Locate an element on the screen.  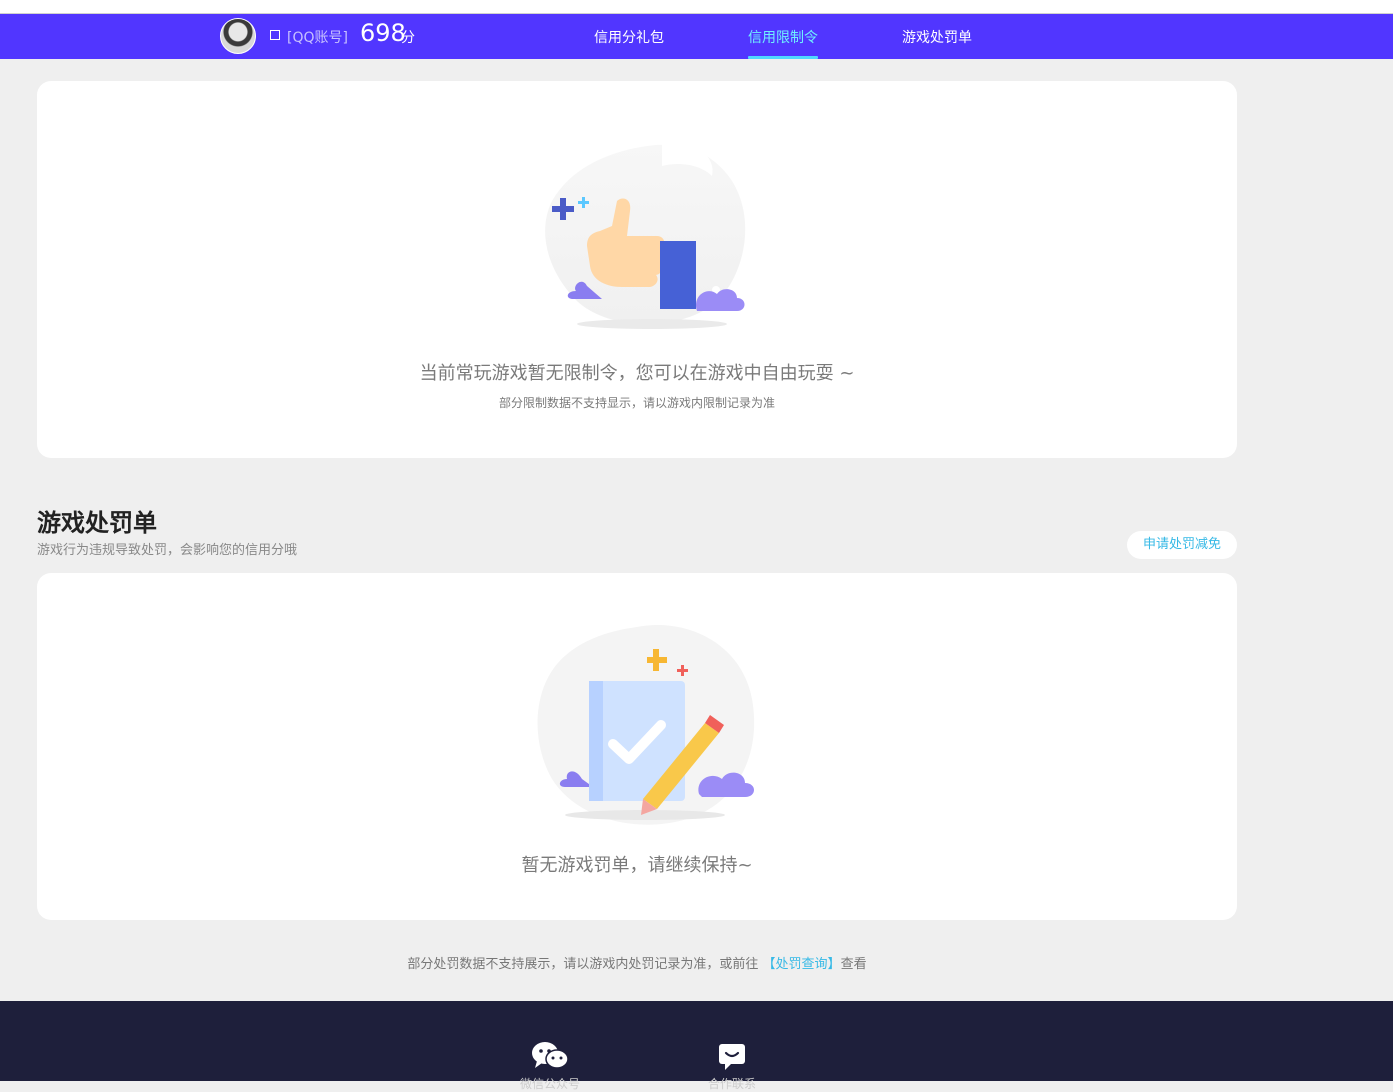
account-type-label: [QQ账号] is located at coordinates (317, 38).